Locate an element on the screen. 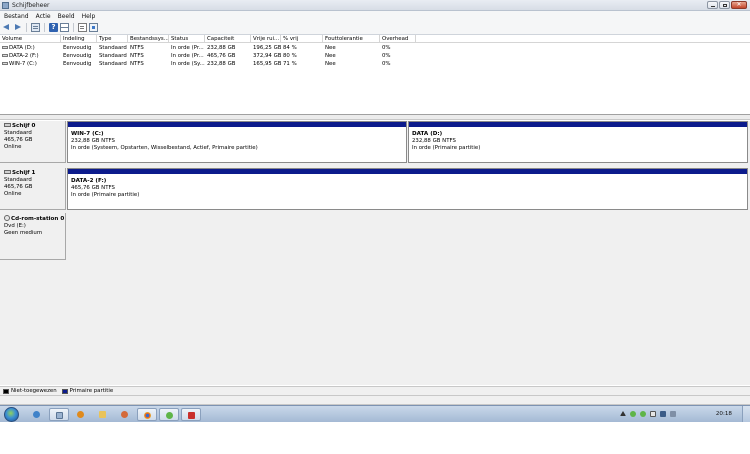  taskbar-torrent-button is located at coordinates (169, 414).